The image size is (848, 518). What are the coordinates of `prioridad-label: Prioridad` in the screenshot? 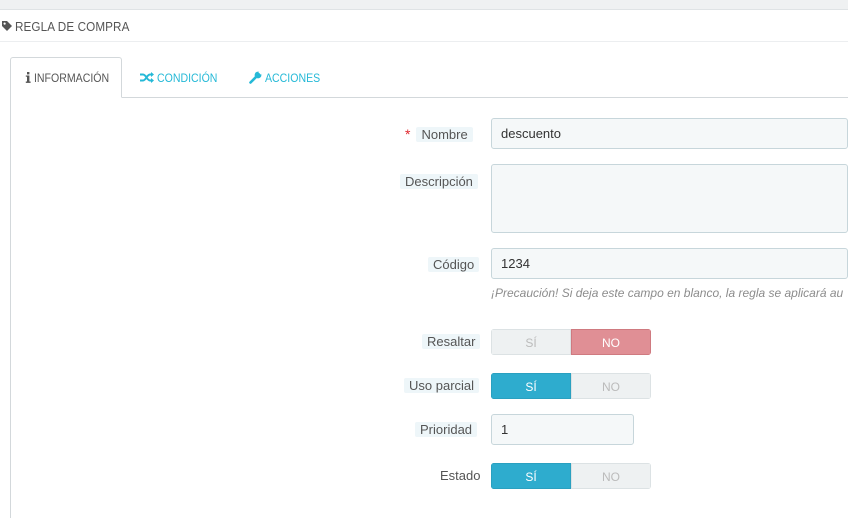 It's located at (446, 429).